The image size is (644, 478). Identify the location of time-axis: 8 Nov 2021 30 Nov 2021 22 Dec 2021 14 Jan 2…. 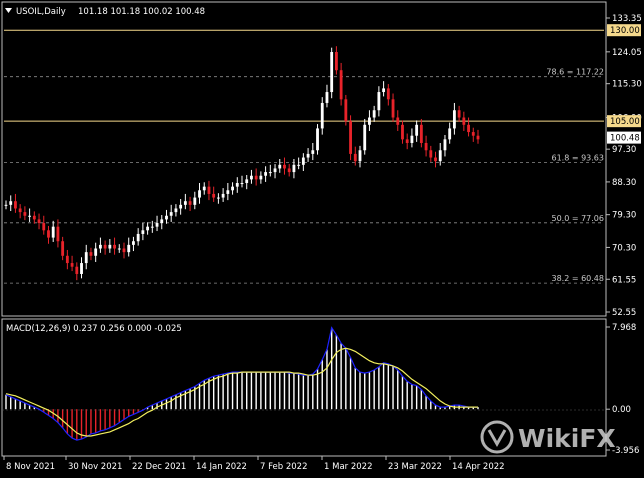
(254, 464).